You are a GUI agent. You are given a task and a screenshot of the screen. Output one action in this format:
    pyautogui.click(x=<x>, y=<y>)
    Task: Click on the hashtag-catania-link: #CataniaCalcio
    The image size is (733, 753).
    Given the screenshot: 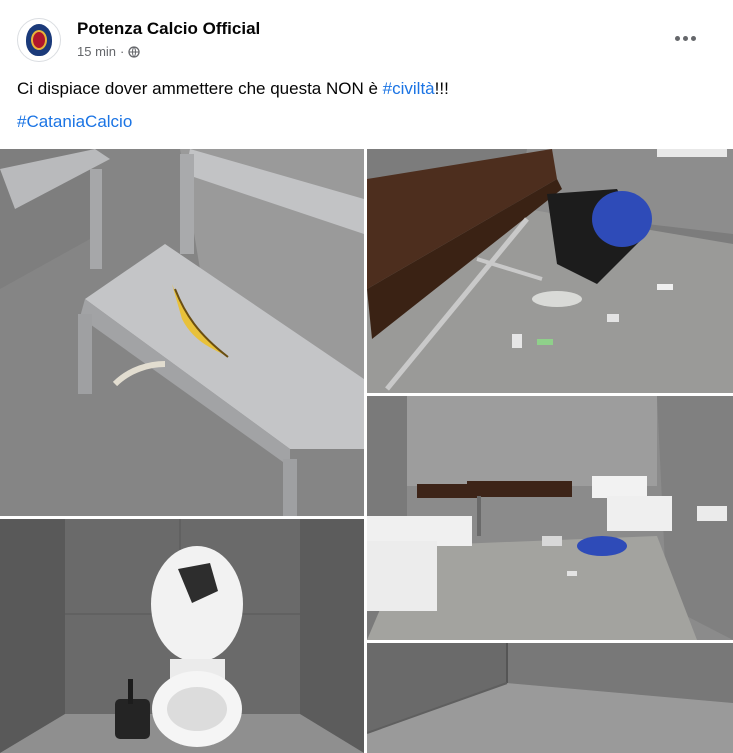 What is the action you would take?
    pyautogui.click(x=74, y=122)
    